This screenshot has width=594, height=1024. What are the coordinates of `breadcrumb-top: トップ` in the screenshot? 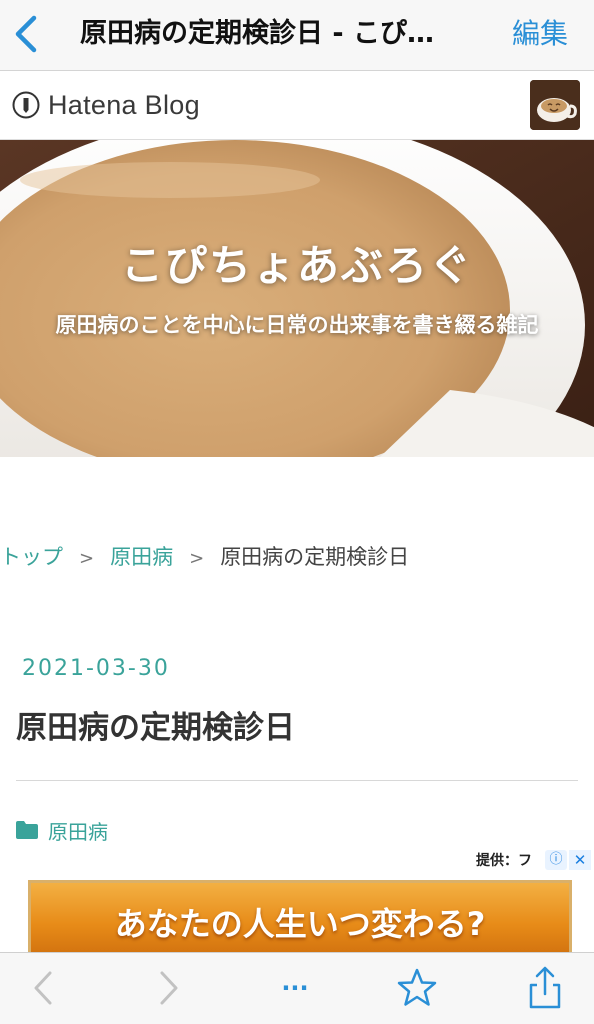 It's located at (31, 557).